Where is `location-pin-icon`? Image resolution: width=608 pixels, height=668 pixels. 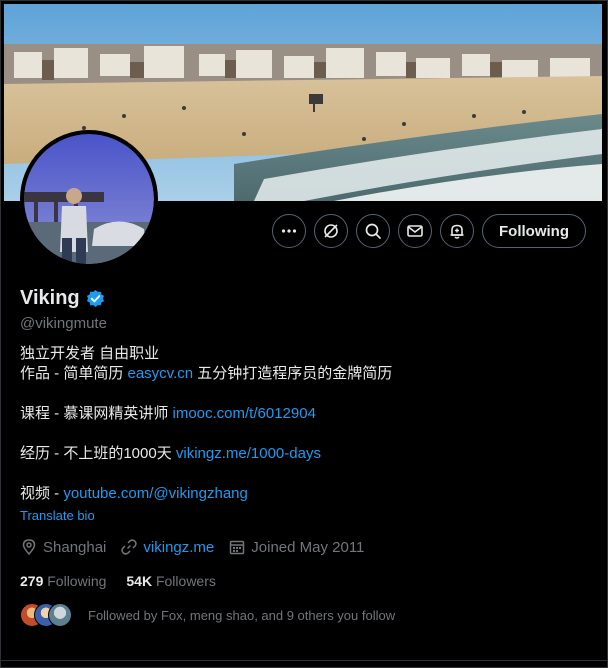 location-pin-icon is located at coordinates (29, 547).